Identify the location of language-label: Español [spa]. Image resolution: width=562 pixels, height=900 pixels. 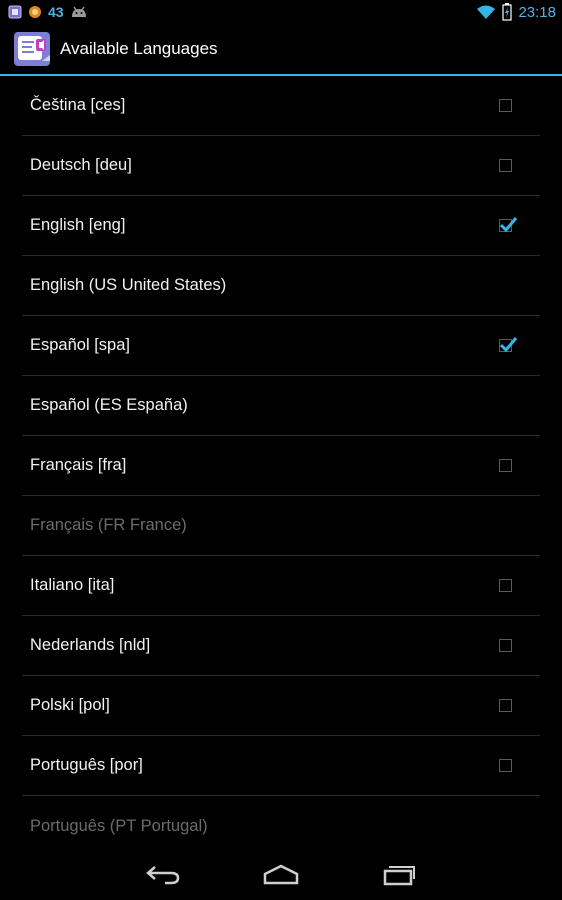
(80, 345).